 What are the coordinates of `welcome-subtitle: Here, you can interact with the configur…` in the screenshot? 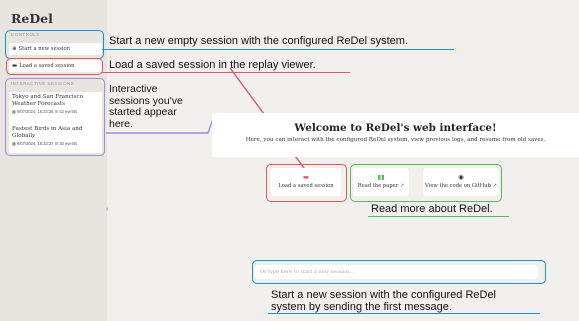 It's located at (395, 140).